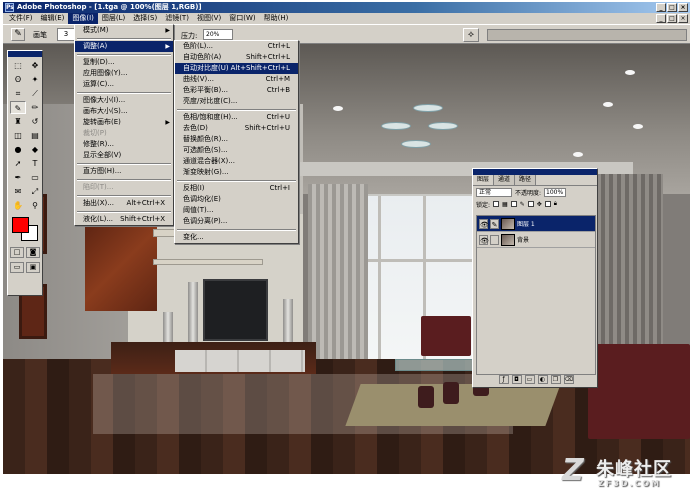 The width and height of the screenshot is (694, 498). I want to click on quick-mask-icon: ◙, so click(33, 252).